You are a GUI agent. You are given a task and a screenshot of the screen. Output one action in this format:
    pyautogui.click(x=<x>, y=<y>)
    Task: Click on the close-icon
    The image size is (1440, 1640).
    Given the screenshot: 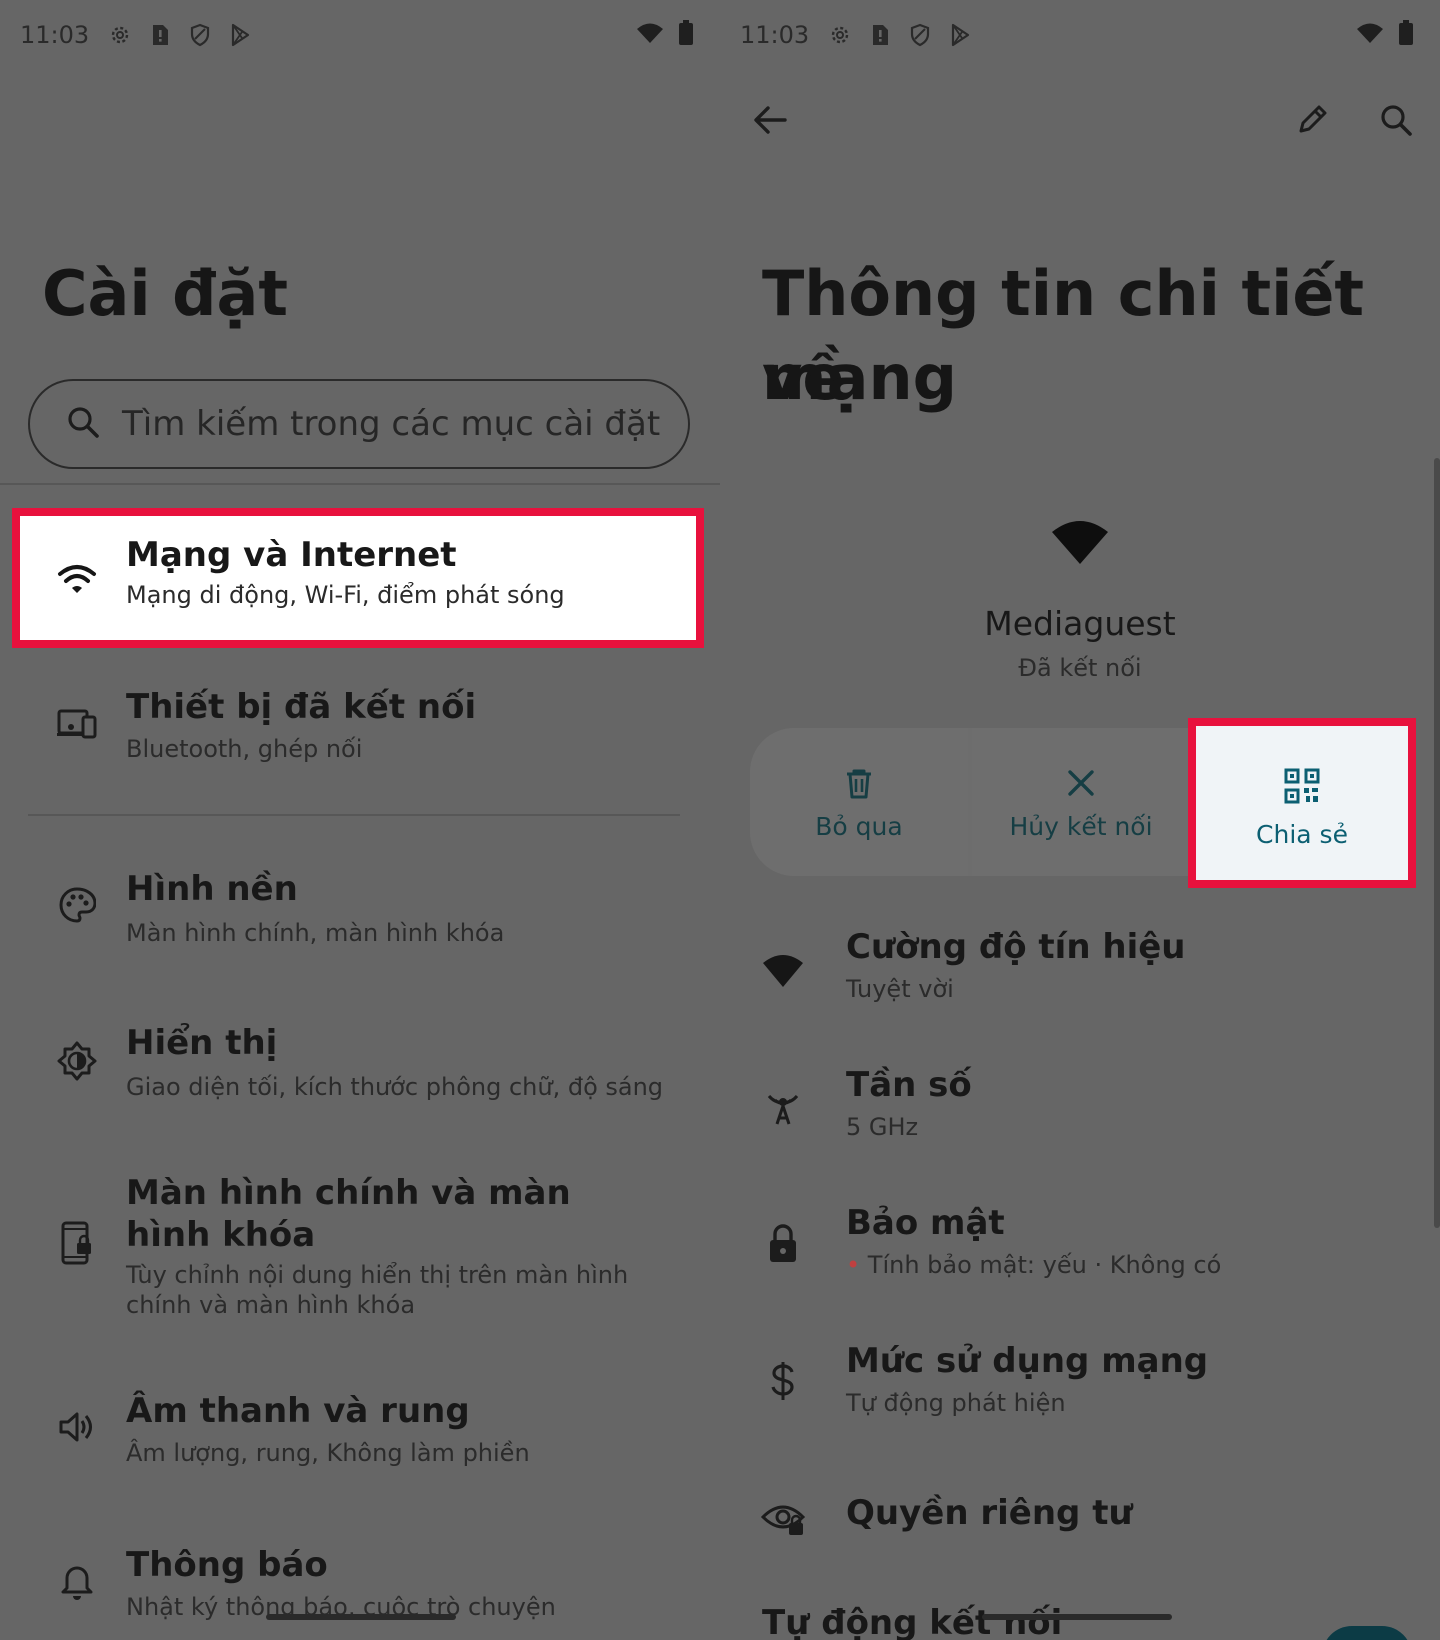 What is the action you would take?
    pyautogui.click(x=1081, y=783)
    